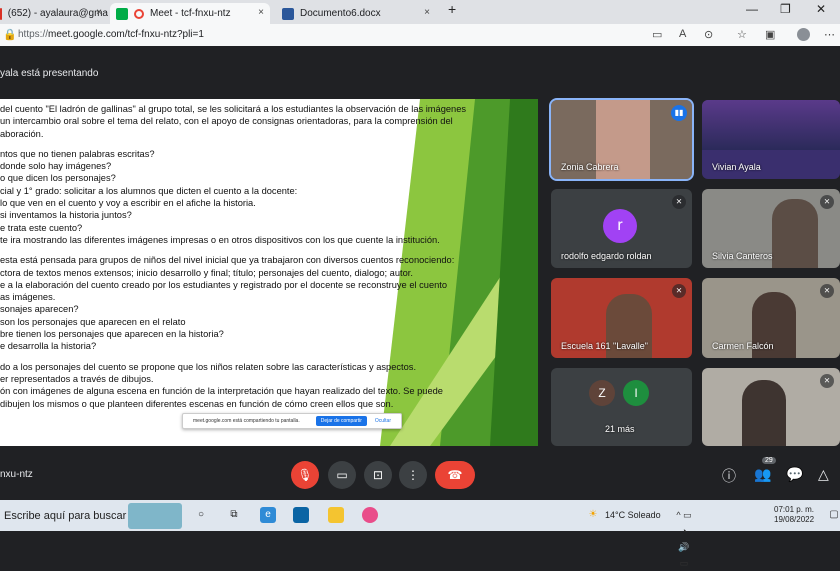 This screenshot has height=571, width=840. I want to click on participant-name: rodolfo edgardo roldan, so click(606, 256).